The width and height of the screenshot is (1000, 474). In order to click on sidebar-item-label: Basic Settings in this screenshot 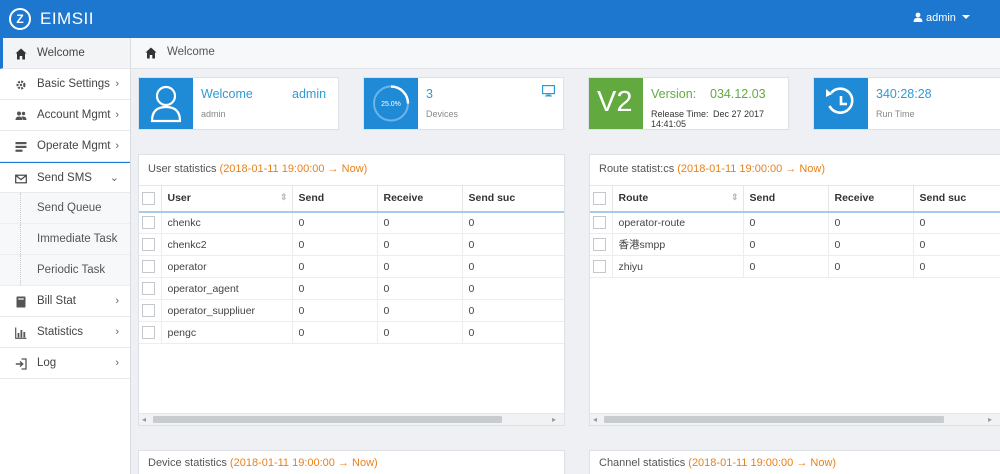, I will do `click(73, 84)`.